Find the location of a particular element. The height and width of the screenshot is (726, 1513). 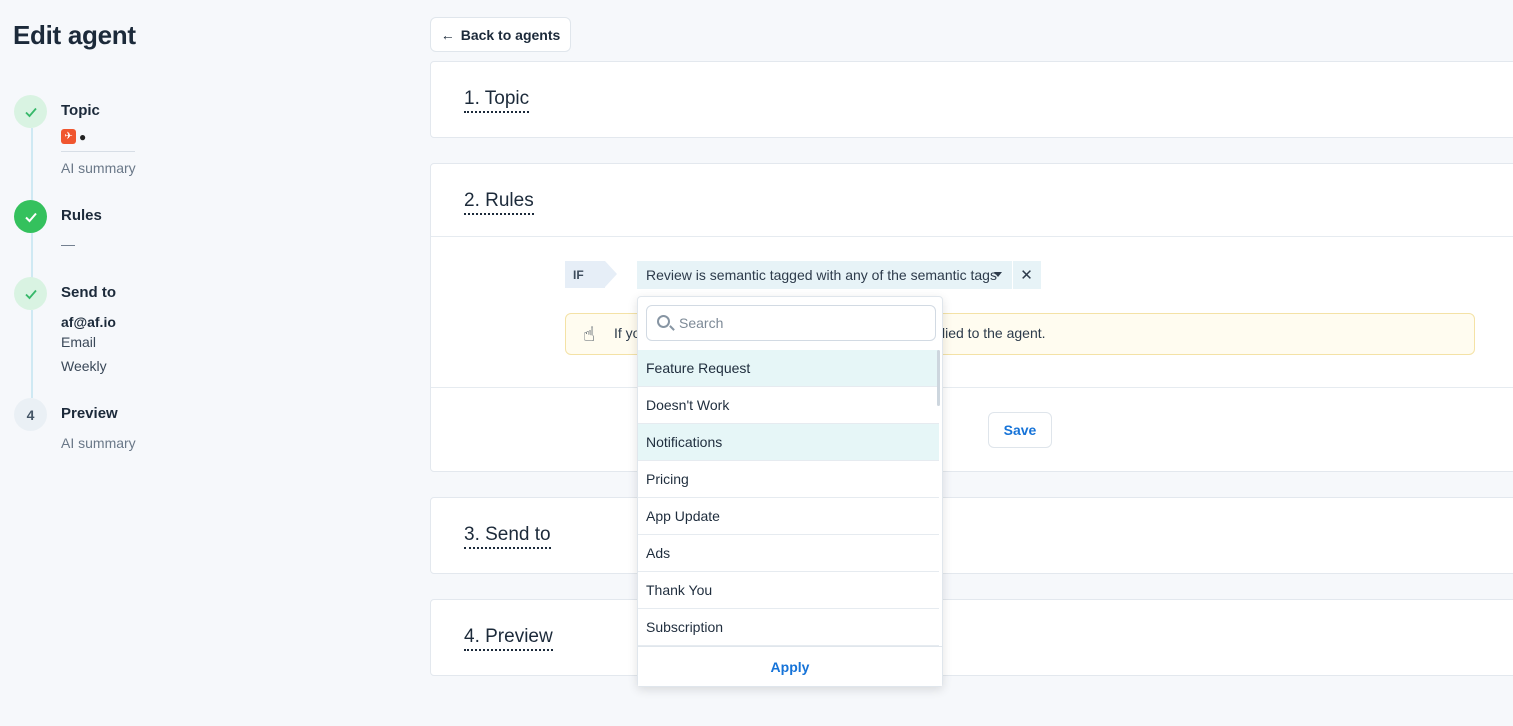

page-title: Edit agent is located at coordinates (74, 35).